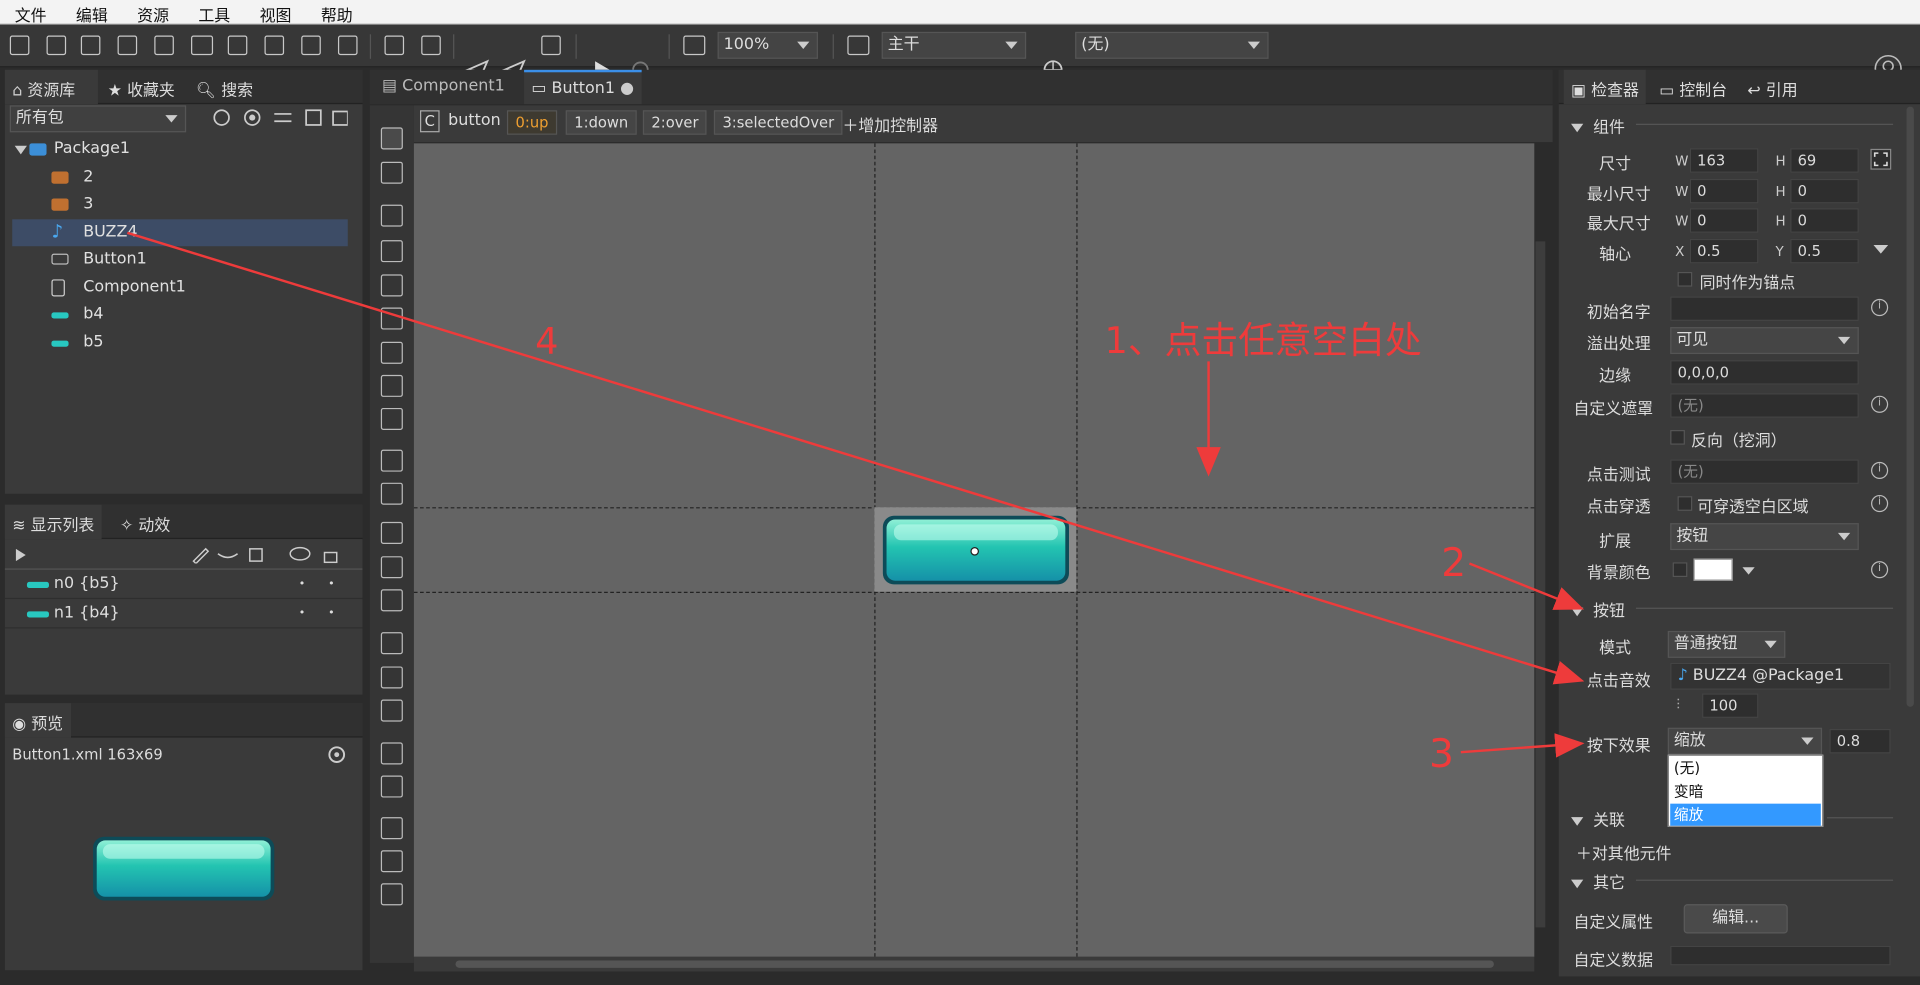  I want to click on annotation-step4: 4, so click(547, 342).